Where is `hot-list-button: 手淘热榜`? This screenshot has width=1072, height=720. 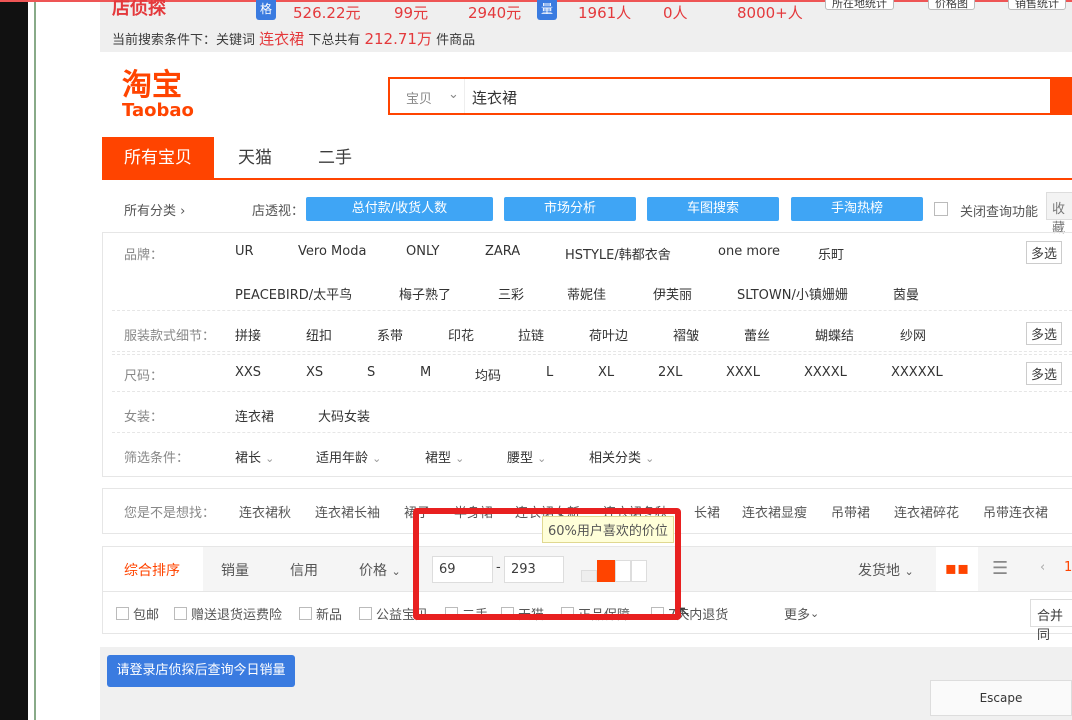
hot-list-button: 手淘热榜 is located at coordinates (857, 209).